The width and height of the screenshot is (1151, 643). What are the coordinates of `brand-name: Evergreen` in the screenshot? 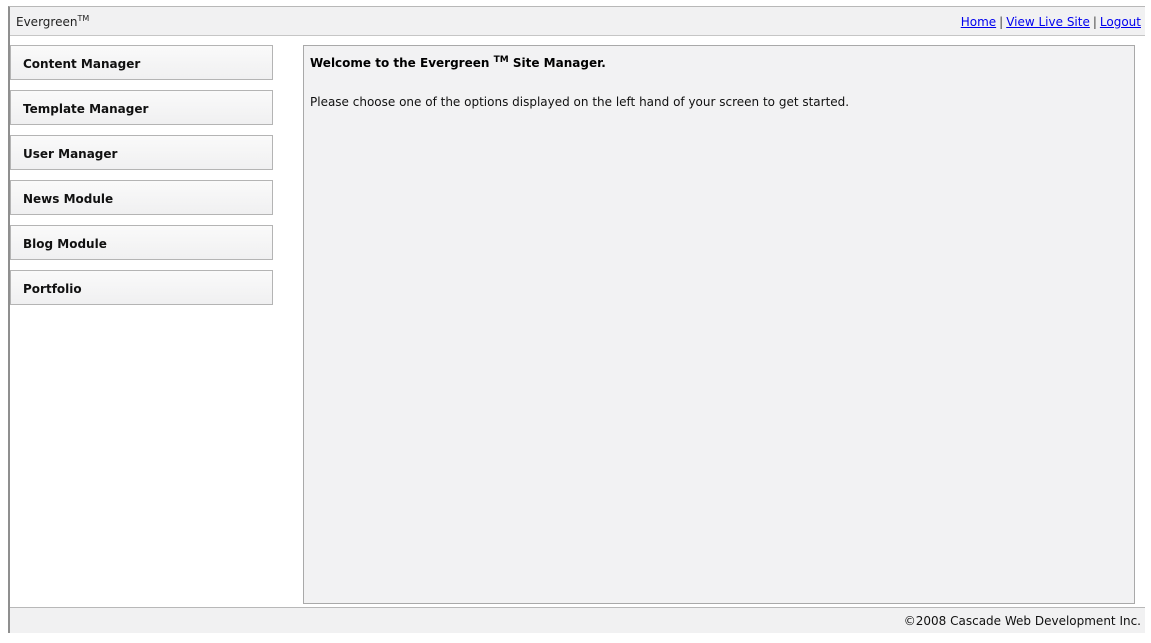 It's located at (47, 22).